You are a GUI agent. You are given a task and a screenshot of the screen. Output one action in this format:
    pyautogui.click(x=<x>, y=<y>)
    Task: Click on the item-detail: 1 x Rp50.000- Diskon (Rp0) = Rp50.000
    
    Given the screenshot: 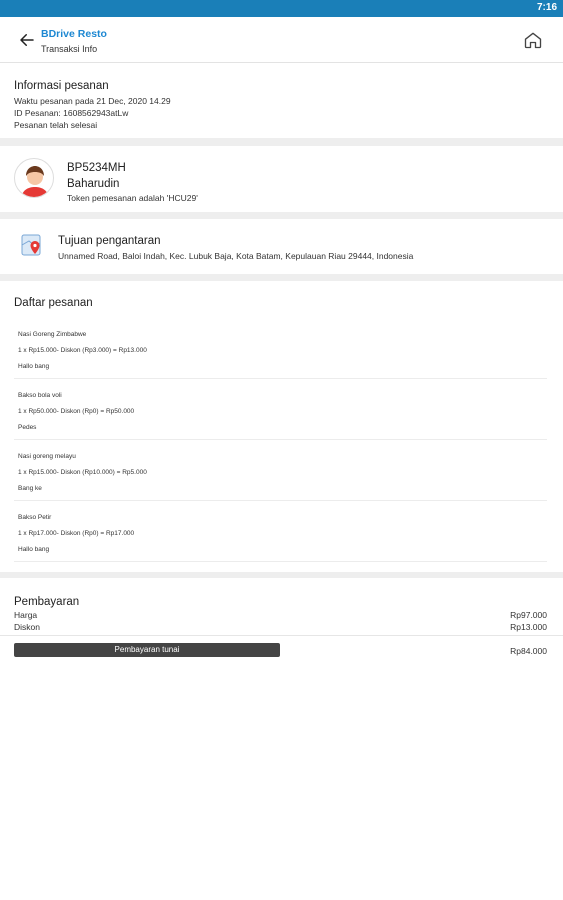 What is the action you would take?
    pyautogui.click(x=76, y=411)
    